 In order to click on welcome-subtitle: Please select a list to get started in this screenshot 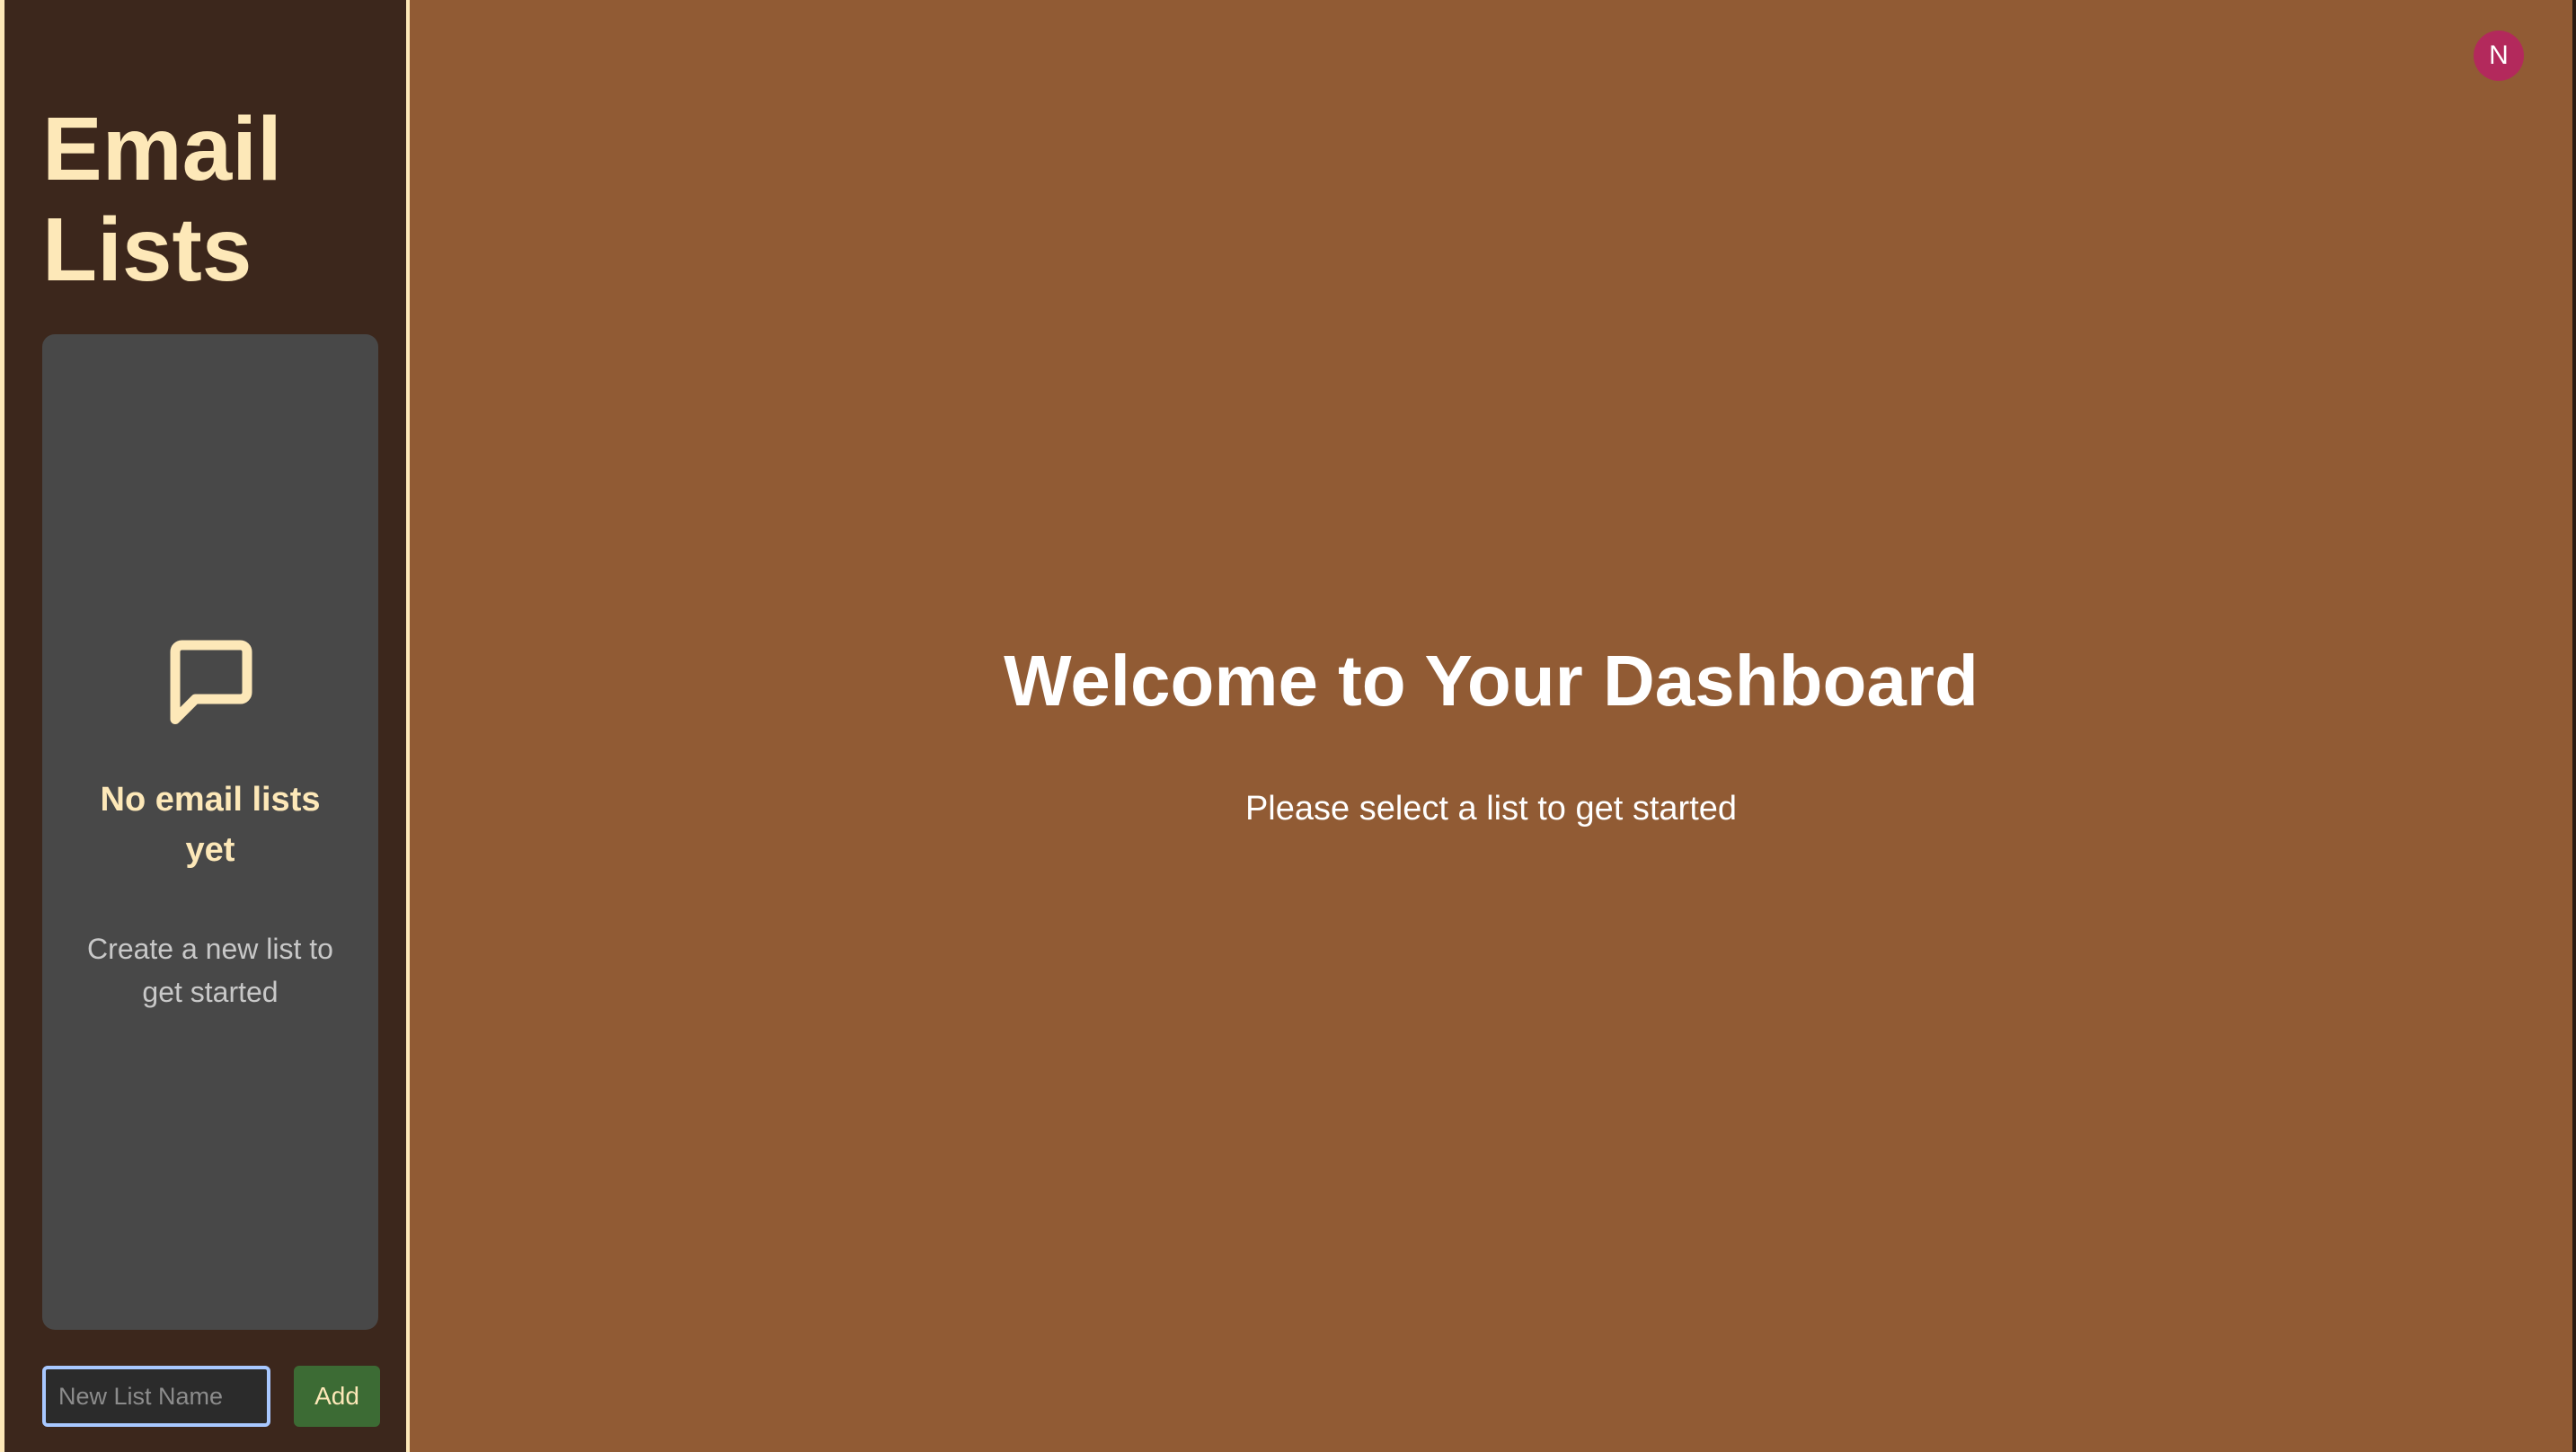, I will do `click(1491, 809)`.